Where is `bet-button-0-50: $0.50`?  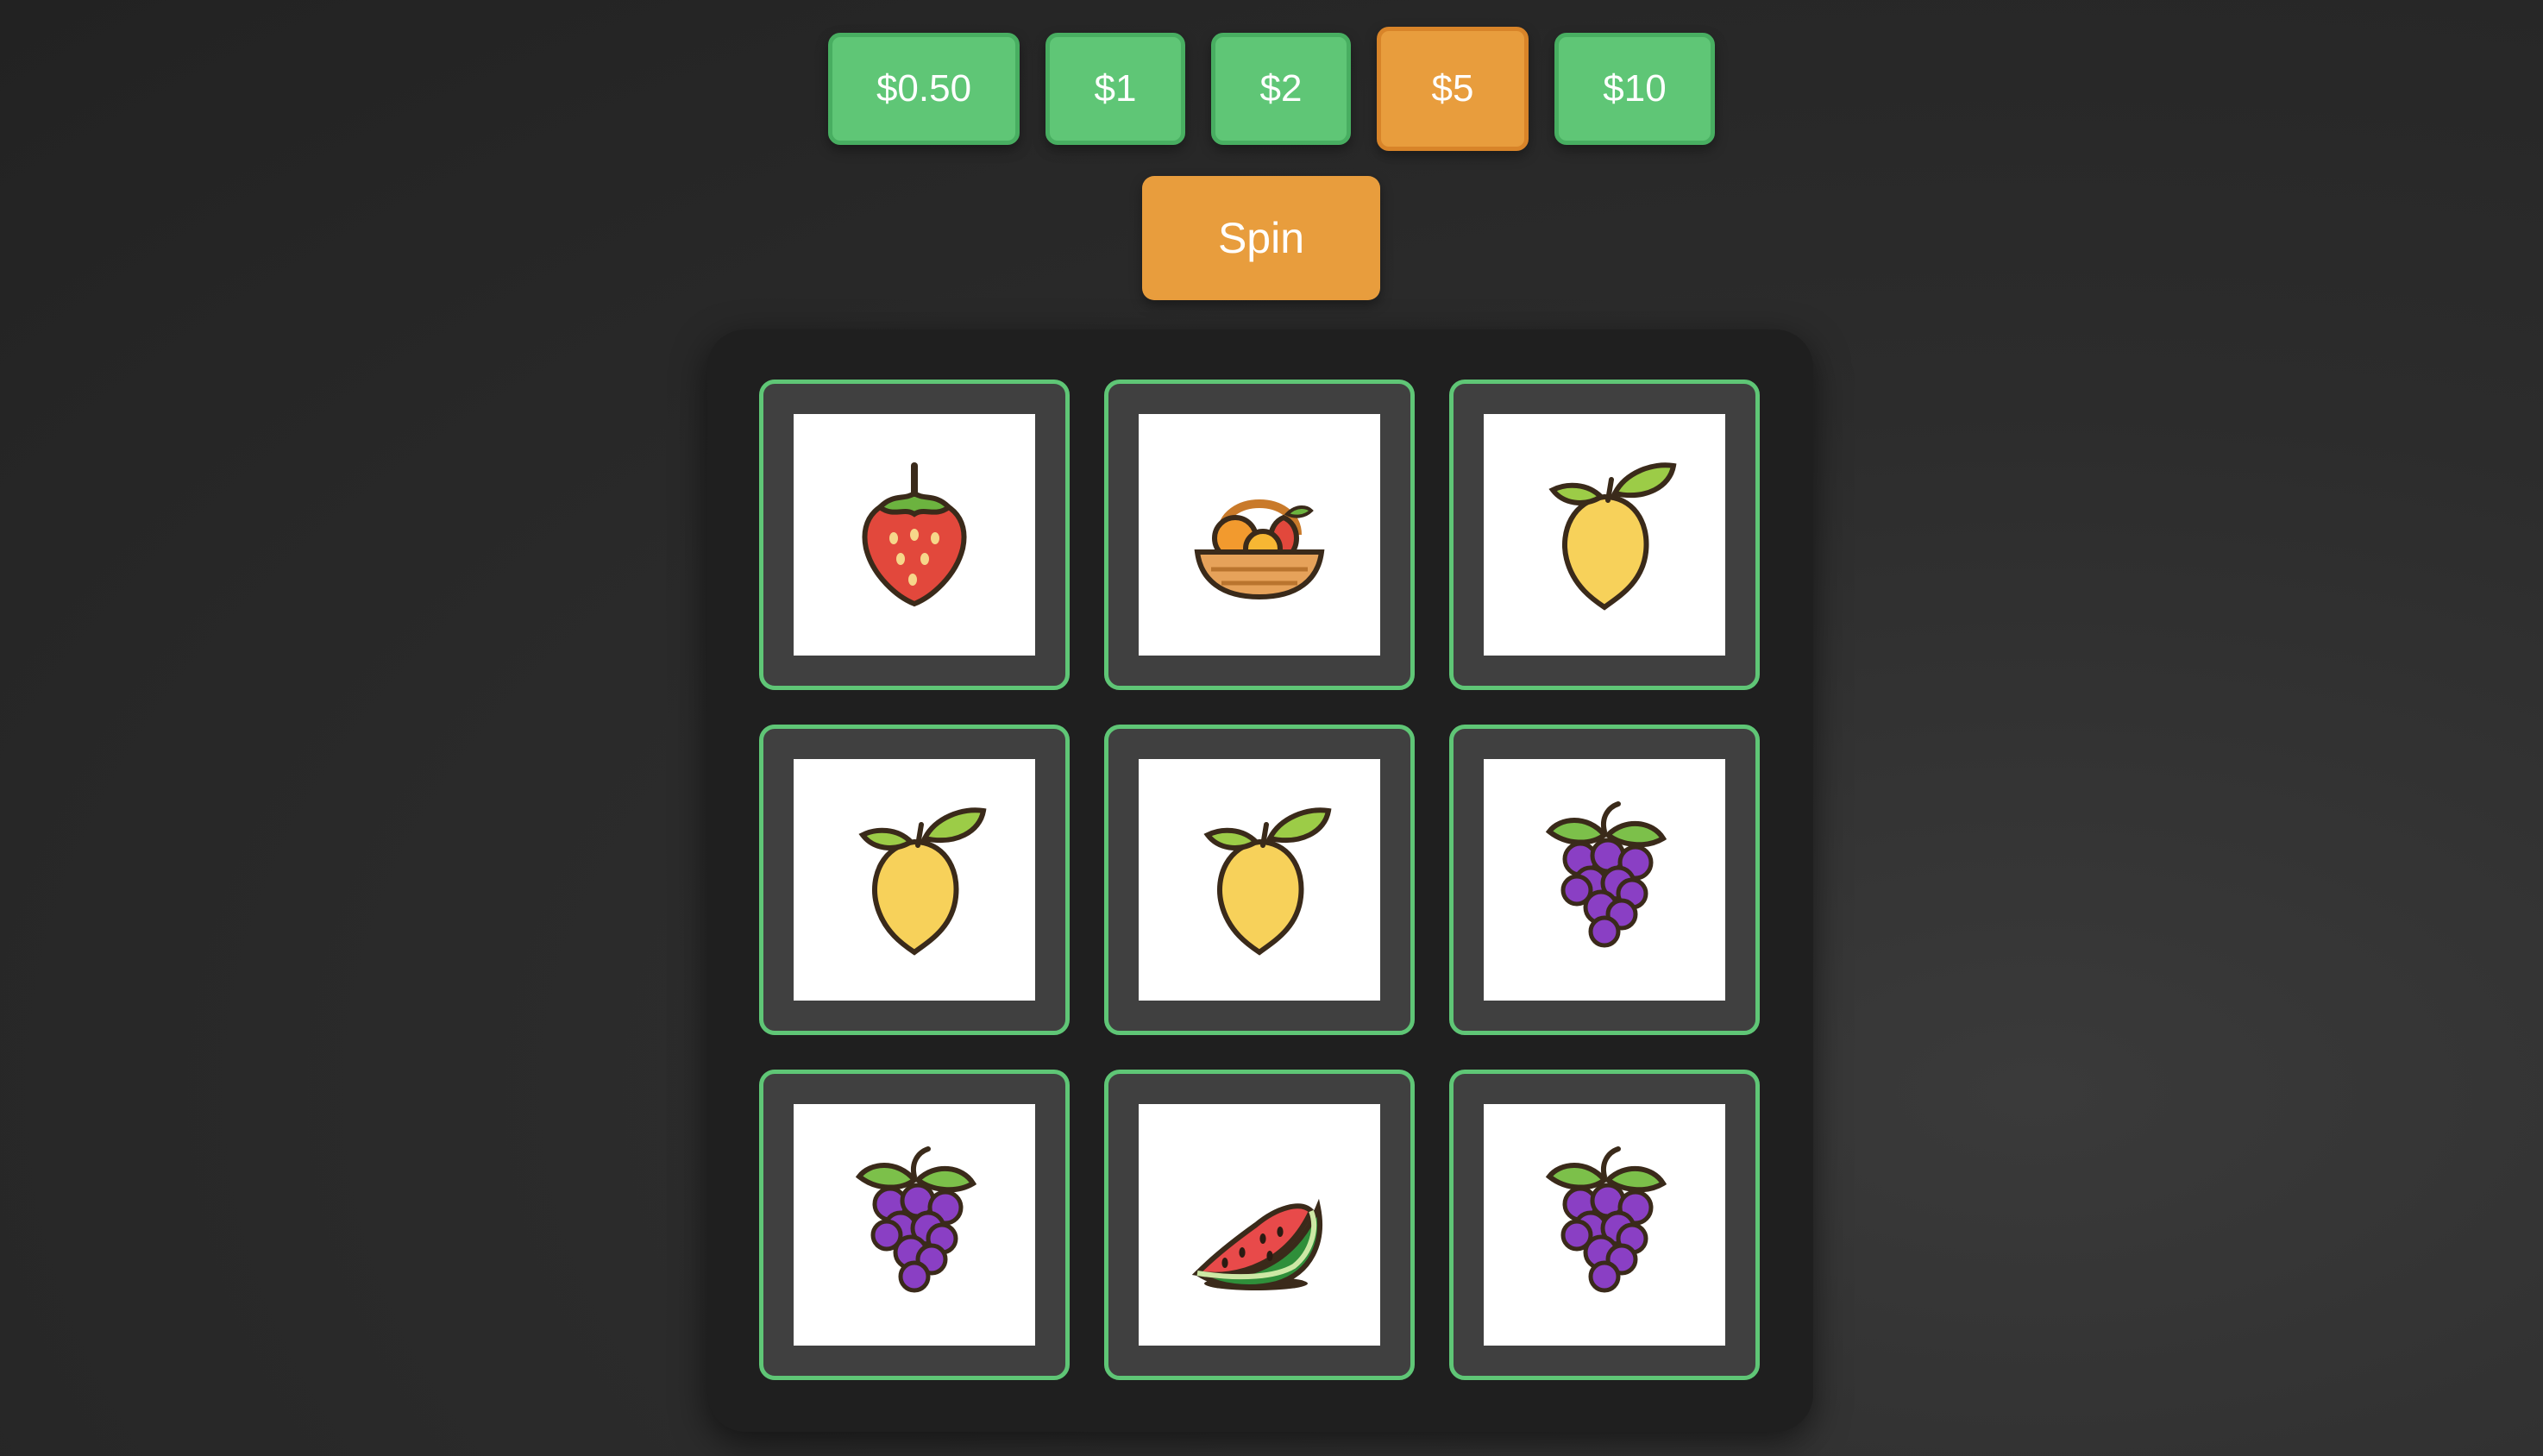 bet-button-0-50: $0.50 is located at coordinates (924, 89).